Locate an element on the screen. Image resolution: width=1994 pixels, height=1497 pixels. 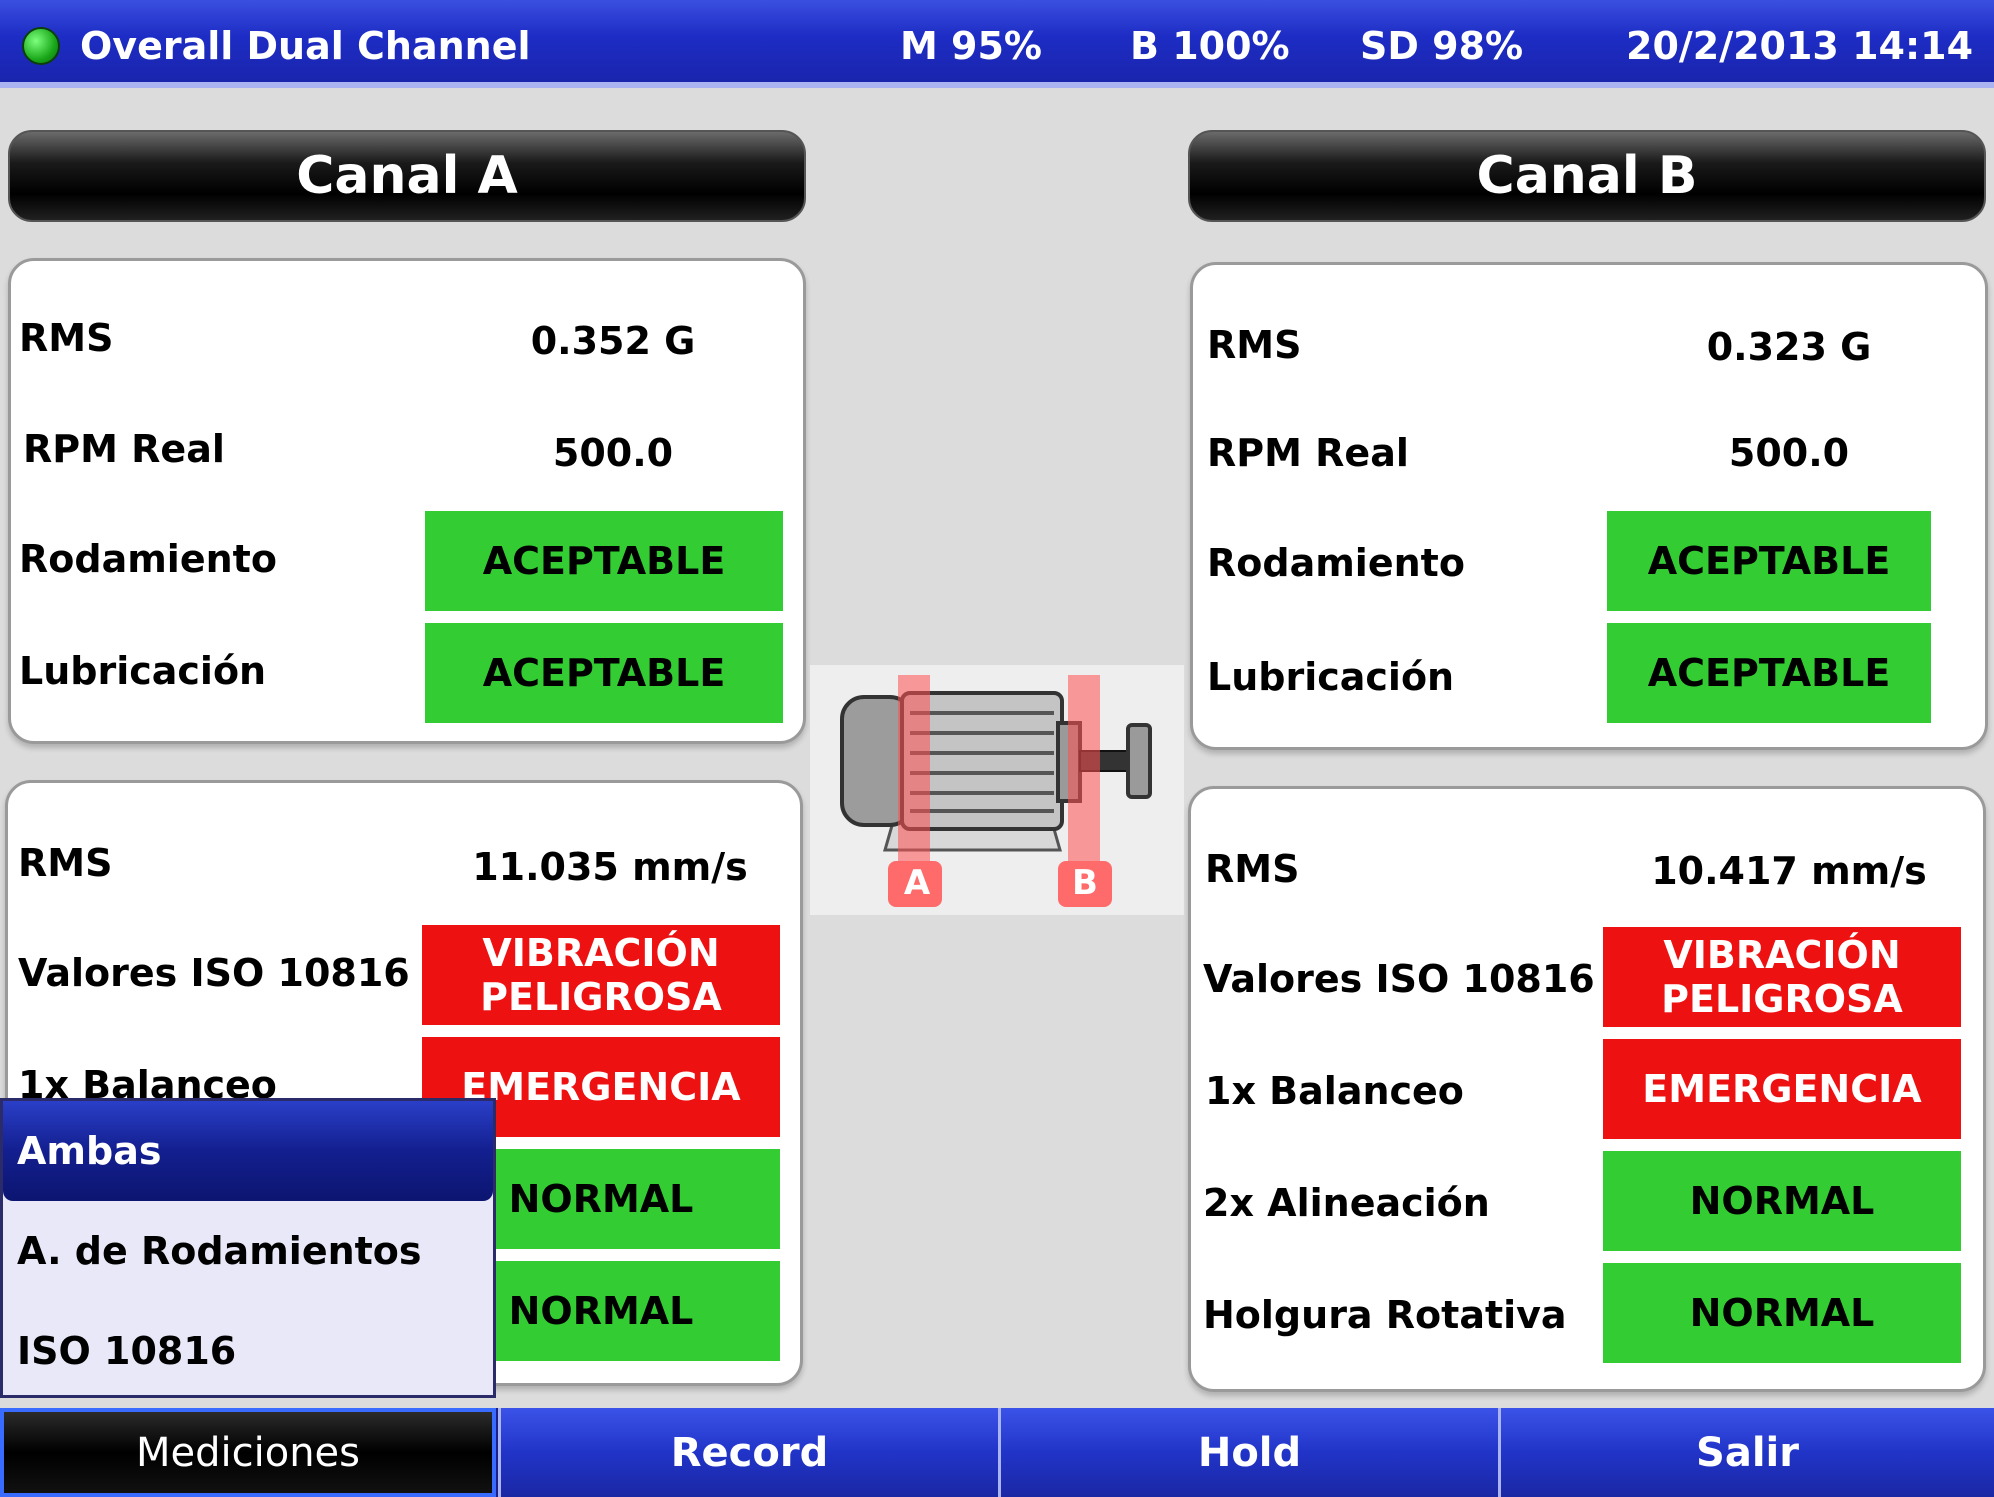
marker-b-label: B is located at coordinates (1085, 883).